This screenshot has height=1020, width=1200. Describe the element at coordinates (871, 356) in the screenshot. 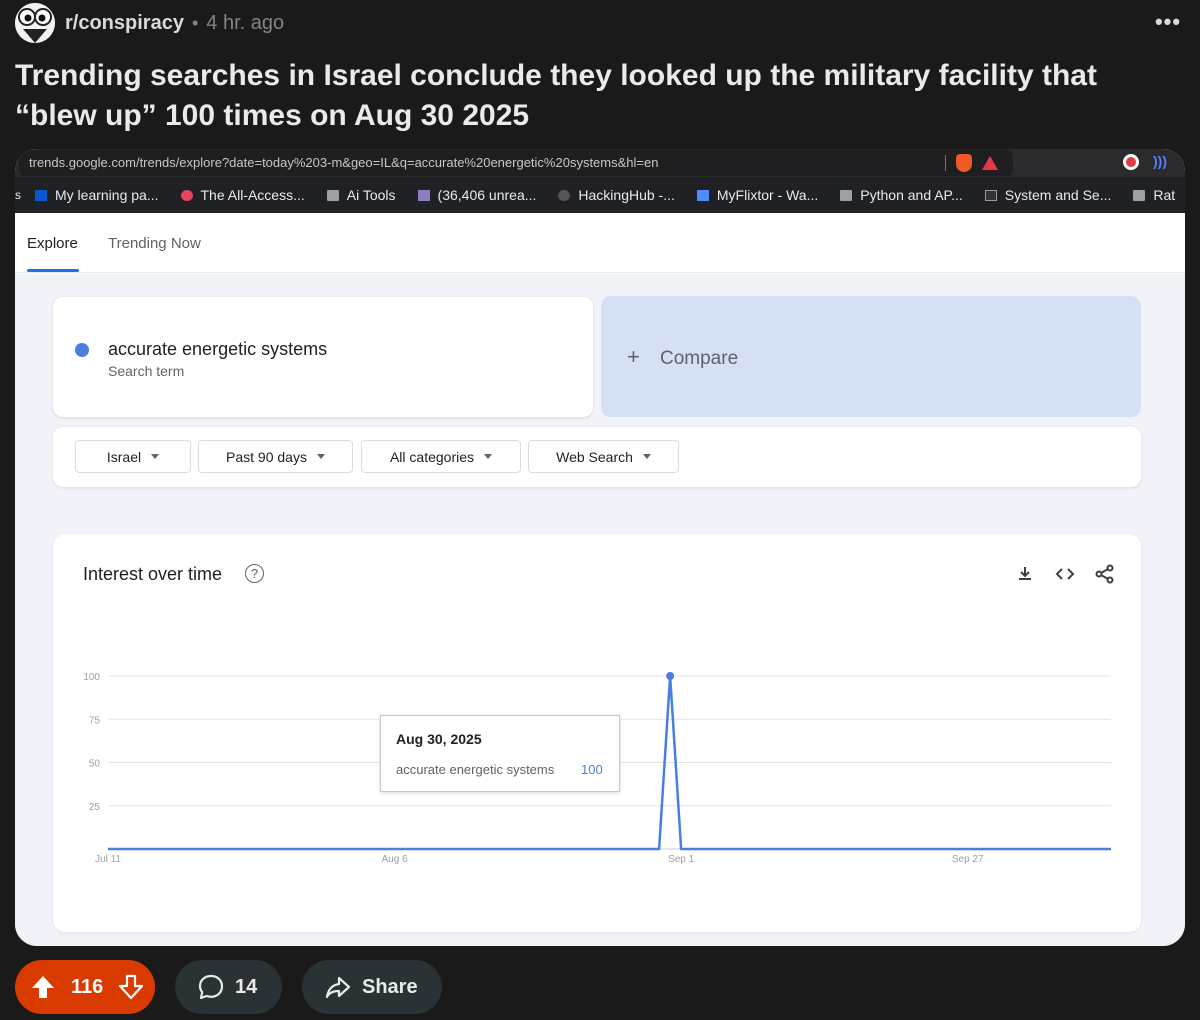

I see `compare-button: + Compare` at that location.